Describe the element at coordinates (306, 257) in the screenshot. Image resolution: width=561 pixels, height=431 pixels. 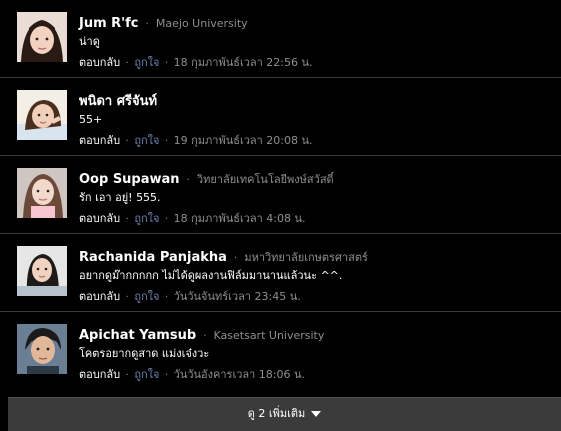
I see `author-network: มหาวิทยาลัยเกษตรศาสตร์` at that location.